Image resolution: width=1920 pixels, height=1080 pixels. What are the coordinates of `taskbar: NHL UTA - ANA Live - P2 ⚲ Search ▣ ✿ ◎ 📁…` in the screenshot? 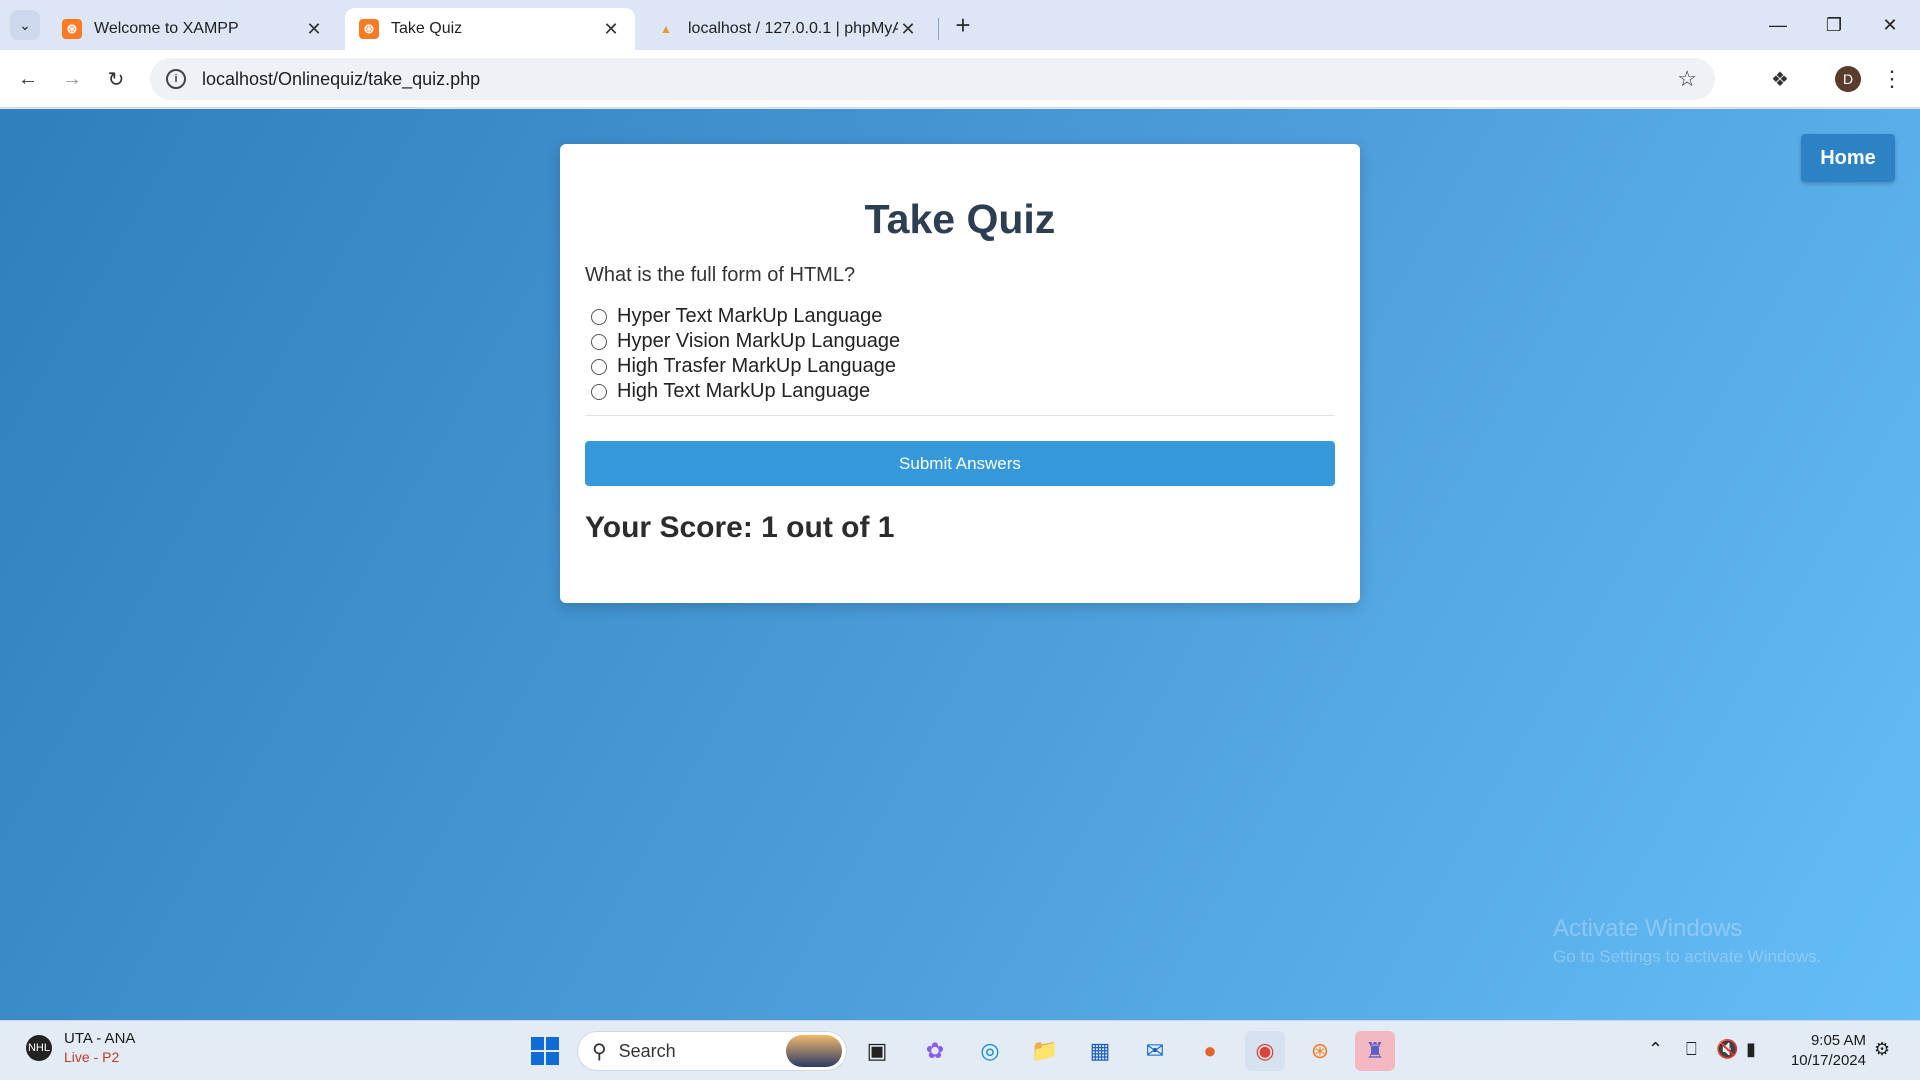 It's located at (960, 1050).